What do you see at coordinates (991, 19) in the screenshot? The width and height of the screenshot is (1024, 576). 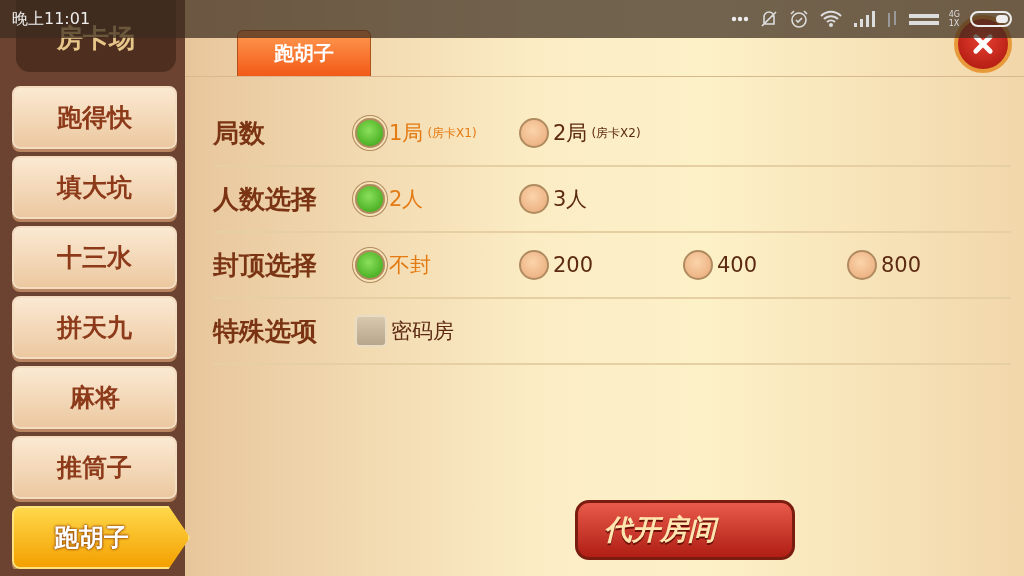 I see `battery-icon` at bounding box center [991, 19].